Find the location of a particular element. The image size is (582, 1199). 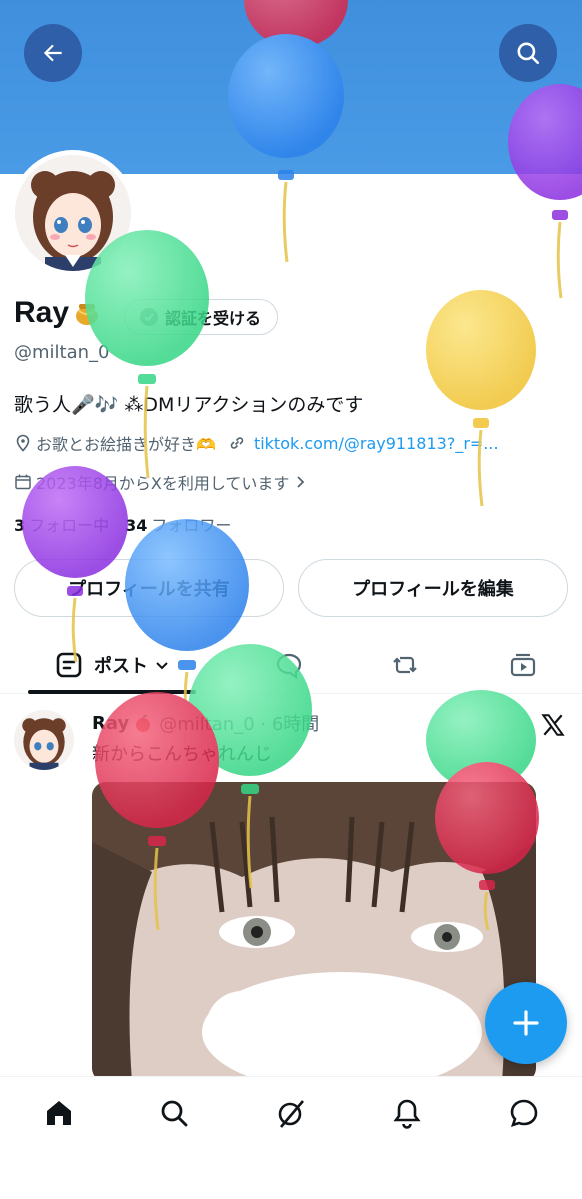

honey-pot-icon is located at coordinates (87, 314).